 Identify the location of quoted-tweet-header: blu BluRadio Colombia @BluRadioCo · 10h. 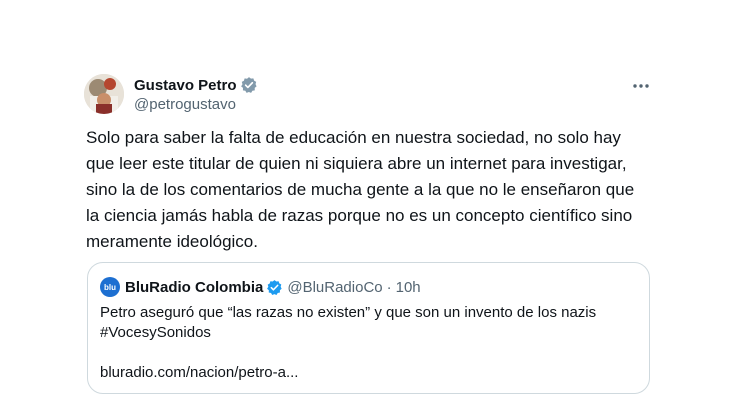
(260, 287).